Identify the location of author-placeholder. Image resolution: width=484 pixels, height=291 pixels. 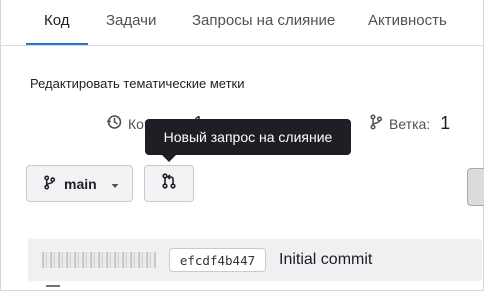
(99, 260).